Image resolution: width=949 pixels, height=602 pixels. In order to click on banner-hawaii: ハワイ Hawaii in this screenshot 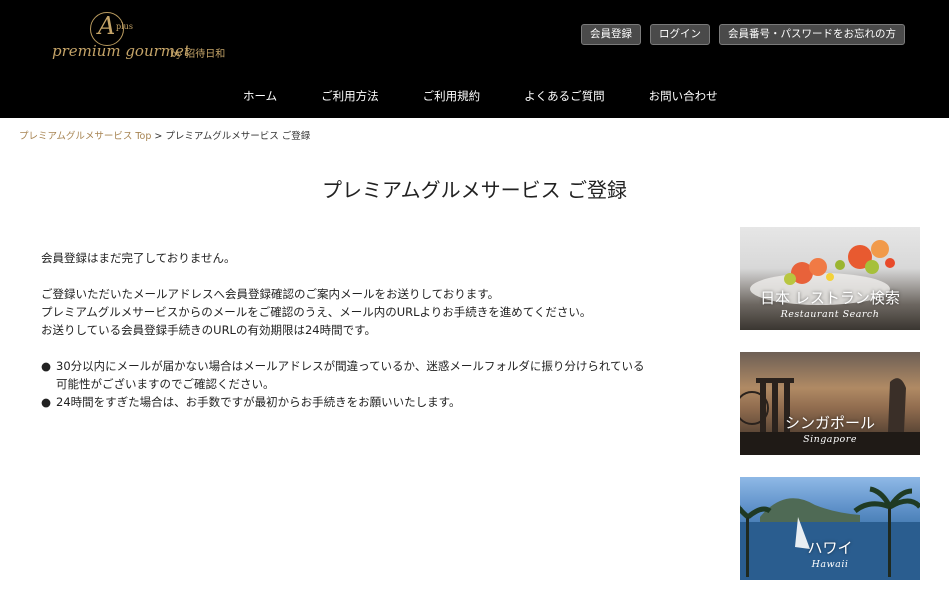, I will do `click(830, 528)`.